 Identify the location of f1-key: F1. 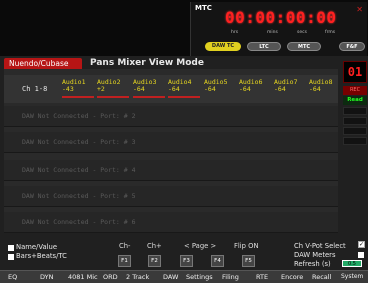
(124, 261).